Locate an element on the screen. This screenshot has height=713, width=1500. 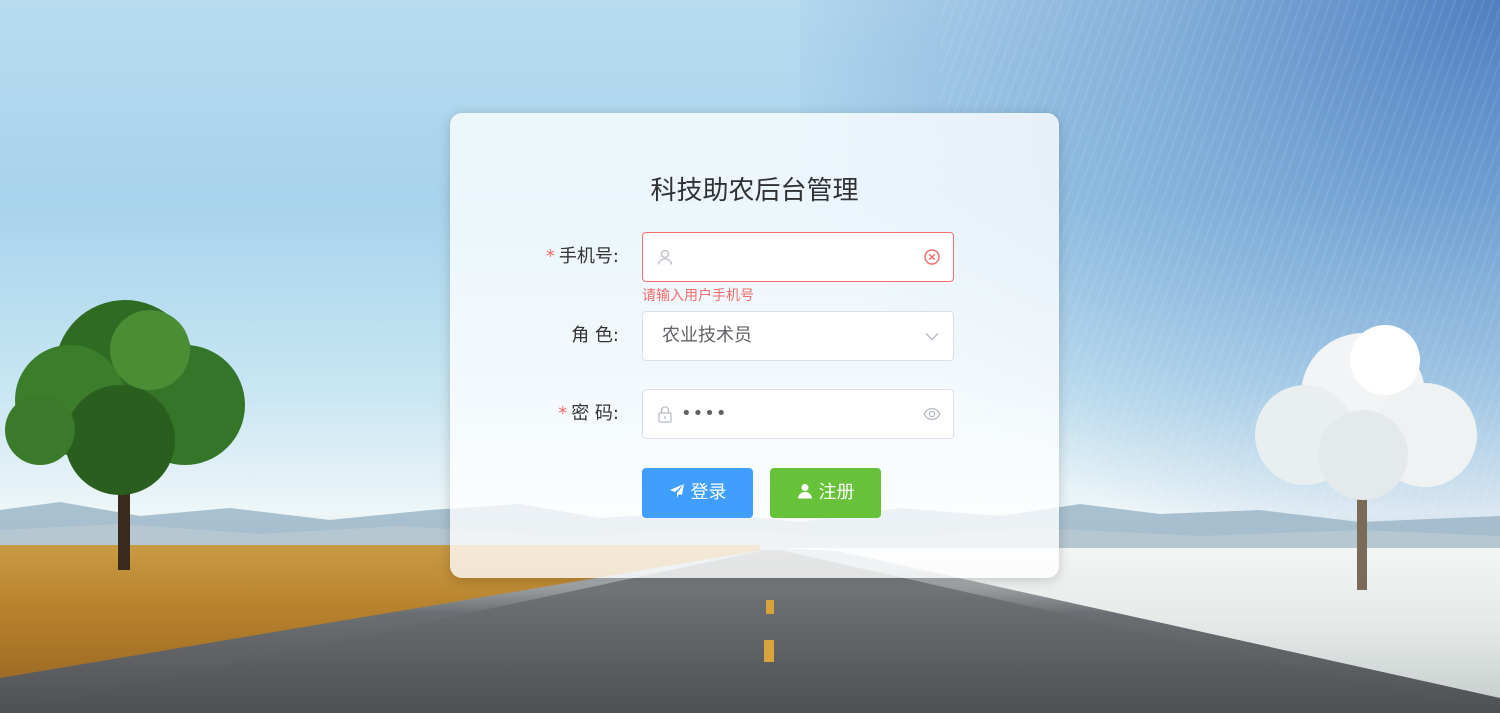
page-title: 科技助农后台管理 is located at coordinates (754, 191).